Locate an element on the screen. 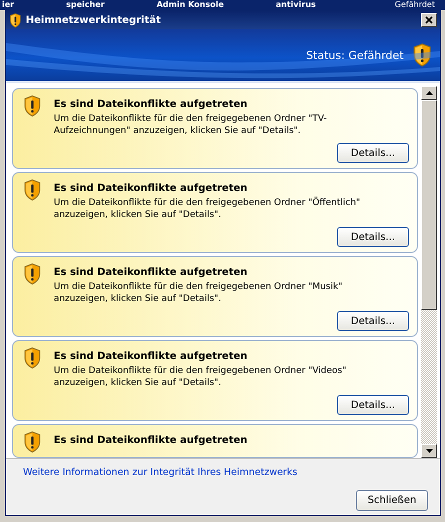  alert-message: Um die Dateikonflikte für die den freigegebenen Ordner "Videos" anzuzeigen, klicken Sie auf "Details". is located at coordinates (201, 377).